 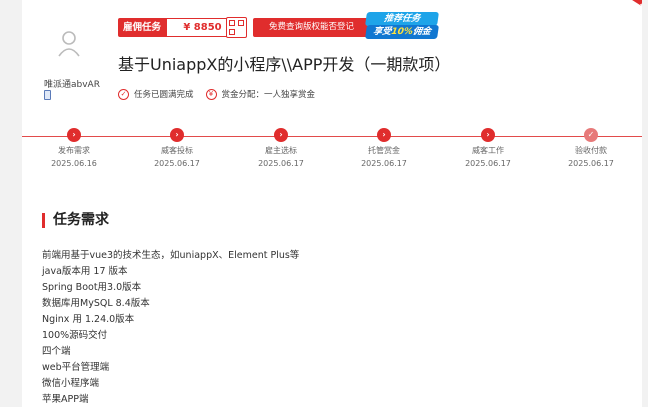 What do you see at coordinates (96, 303) in the screenshot?
I see `list-item: 数据库用MySQL 8.4版本` at bounding box center [96, 303].